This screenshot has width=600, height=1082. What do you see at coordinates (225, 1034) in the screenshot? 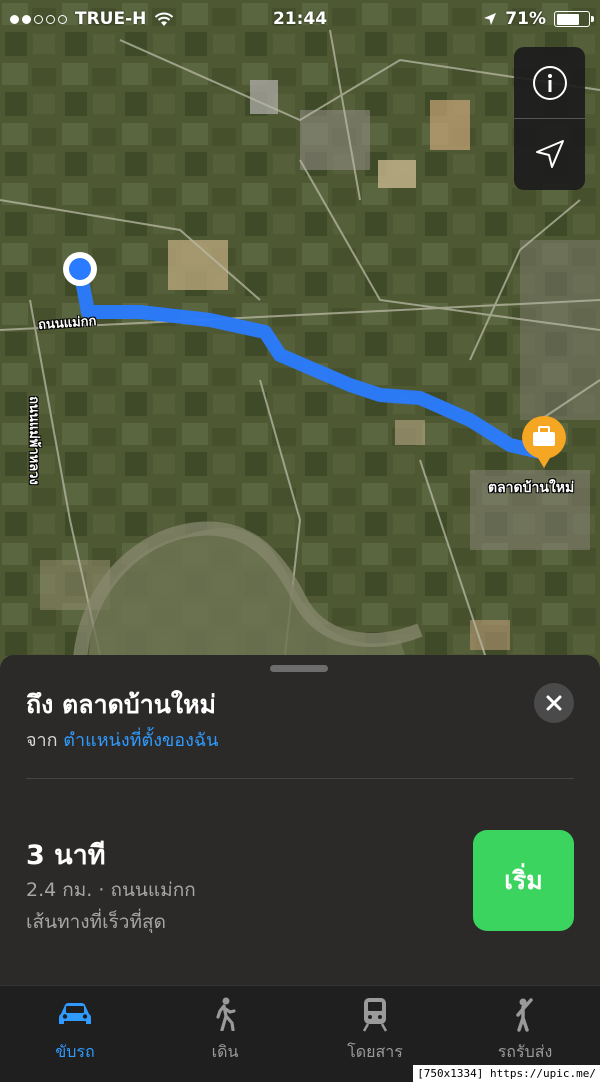
I see `tab-walk: เดิน` at bounding box center [225, 1034].